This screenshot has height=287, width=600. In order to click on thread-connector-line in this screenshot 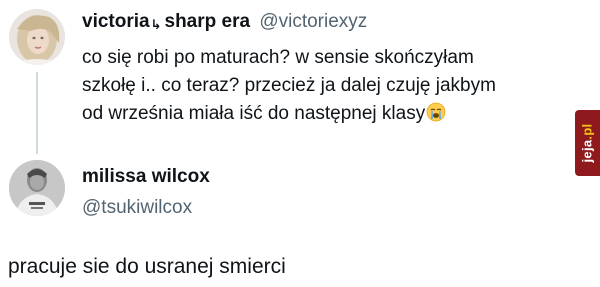, I will do `click(37, 113)`.